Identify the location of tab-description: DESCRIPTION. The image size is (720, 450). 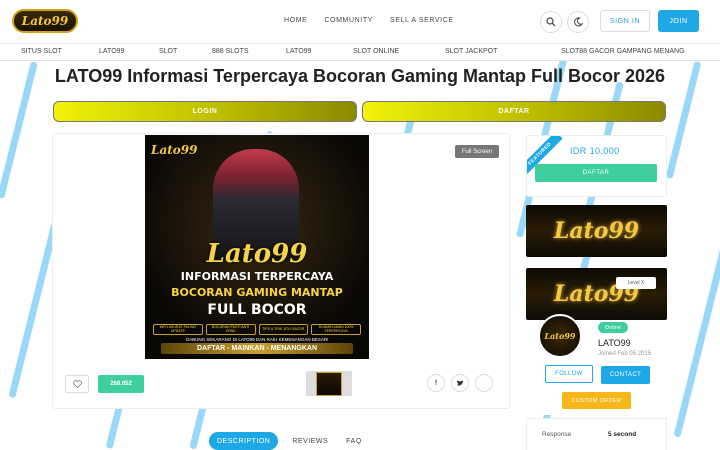
(244, 441).